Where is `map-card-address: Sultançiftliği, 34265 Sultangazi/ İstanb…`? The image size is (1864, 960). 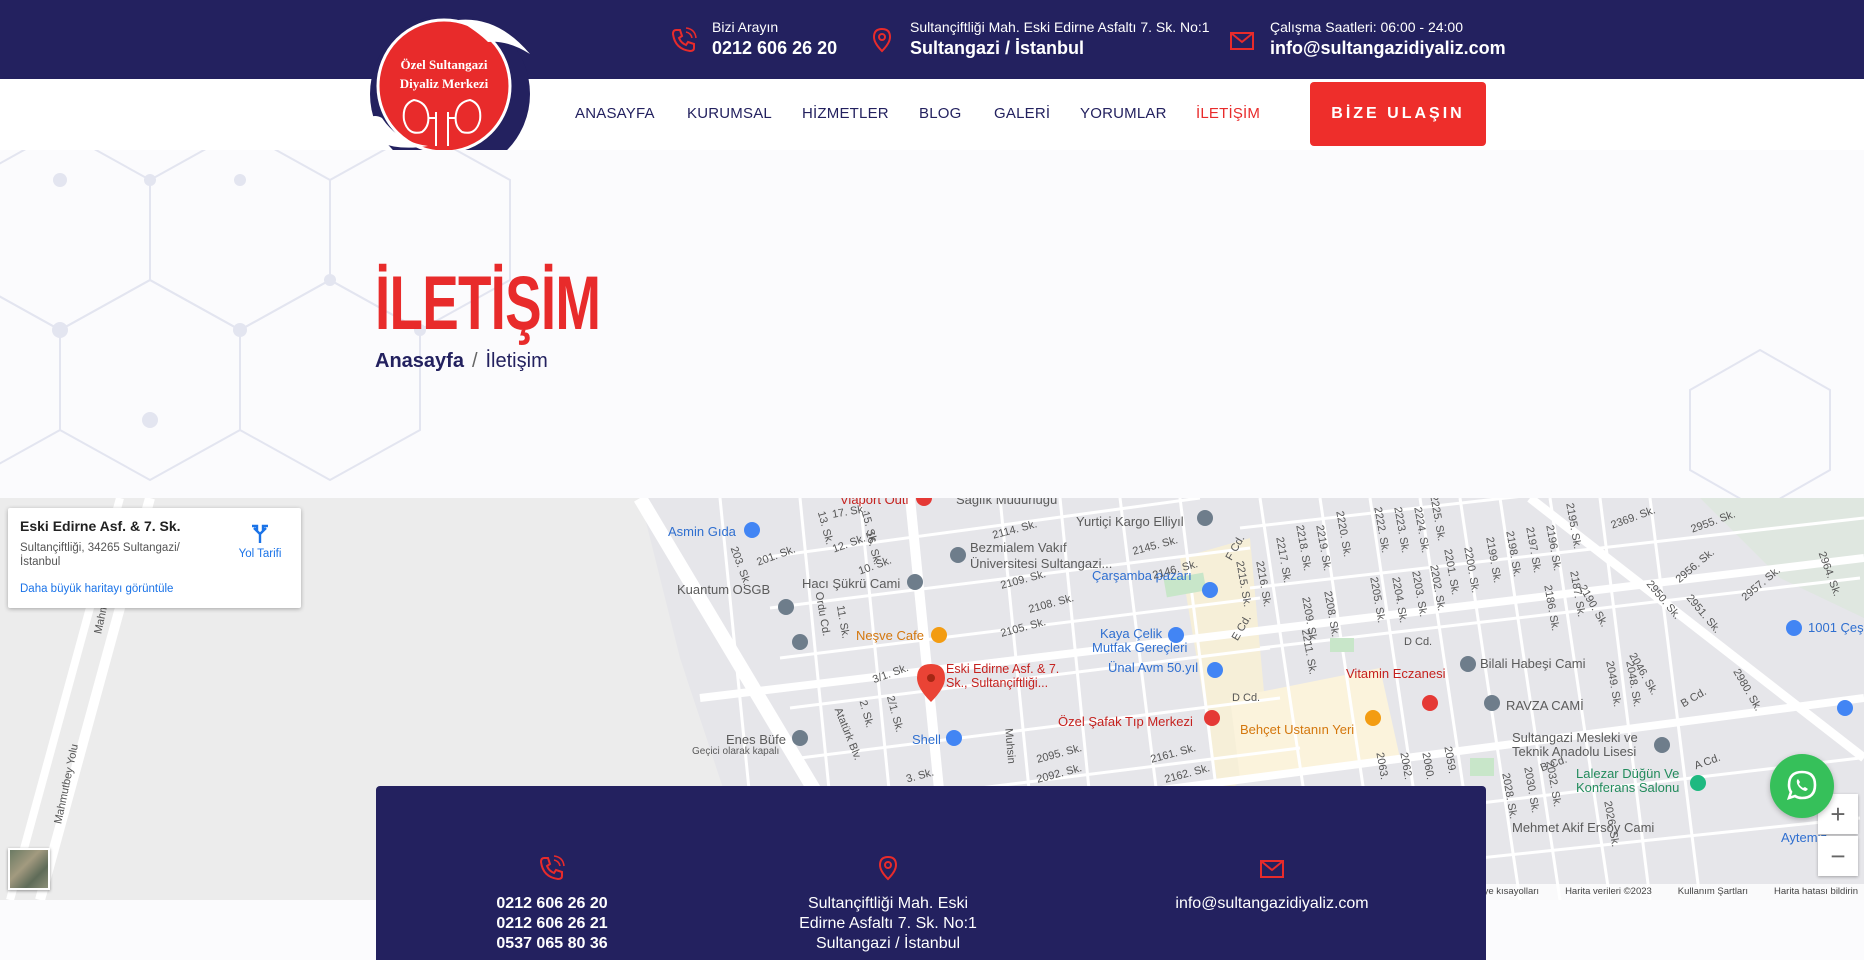
map-card-address: Sultançiftliği, 34265 Sultangazi/ İstanb… is located at coordinates (100, 555).